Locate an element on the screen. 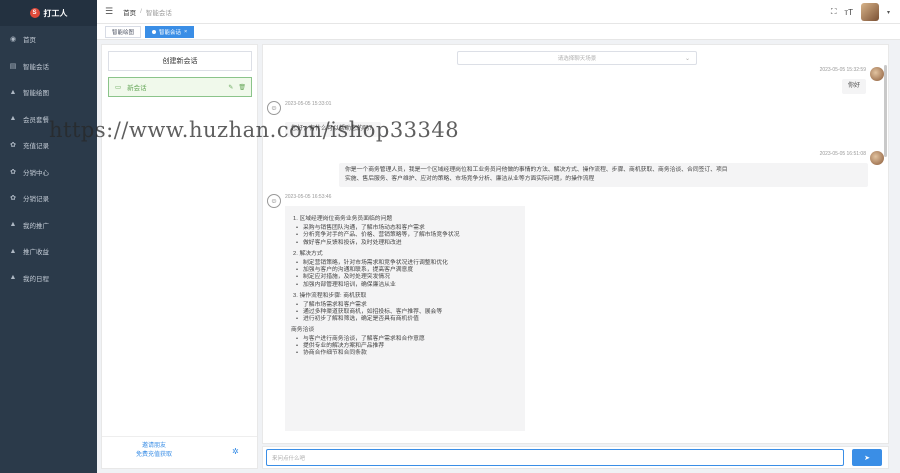 Image resolution: width=900 pixels, height=473 pixels. fullscreen-icon: ⛶ is located at coordinates (834, 12).